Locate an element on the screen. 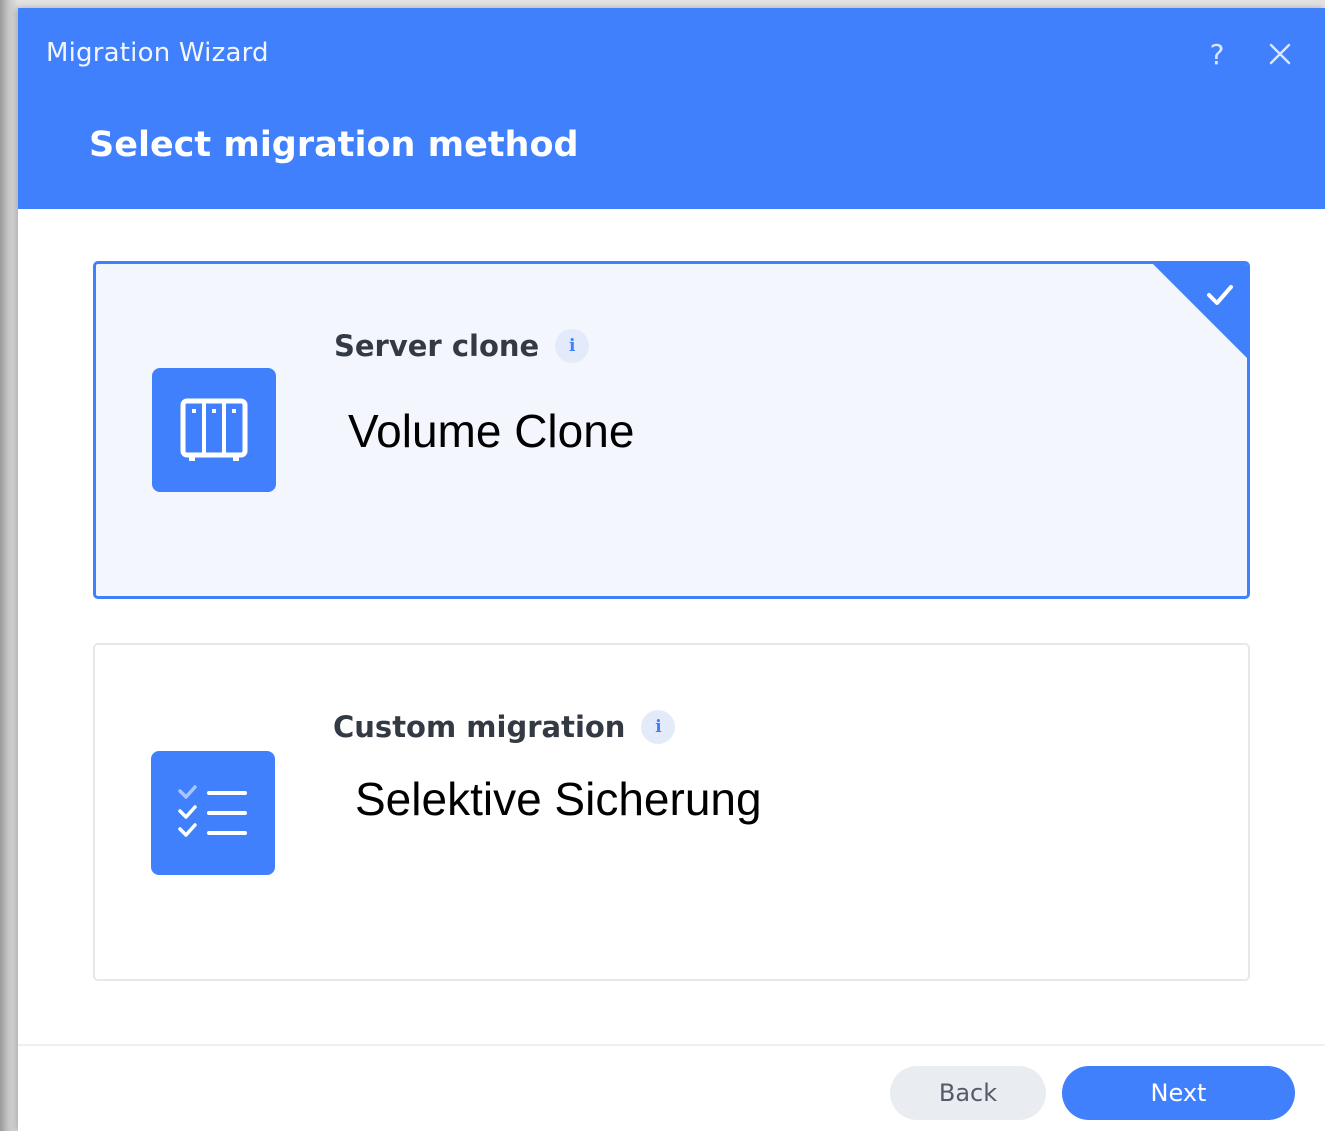  option-title: Server clone is located at coordinates (437, 346).